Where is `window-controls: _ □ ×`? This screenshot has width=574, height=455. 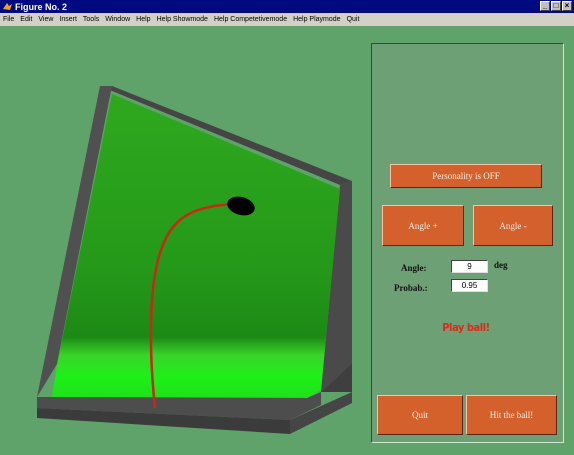
window-controls: _ □ × is located at coordinates (556, 6).